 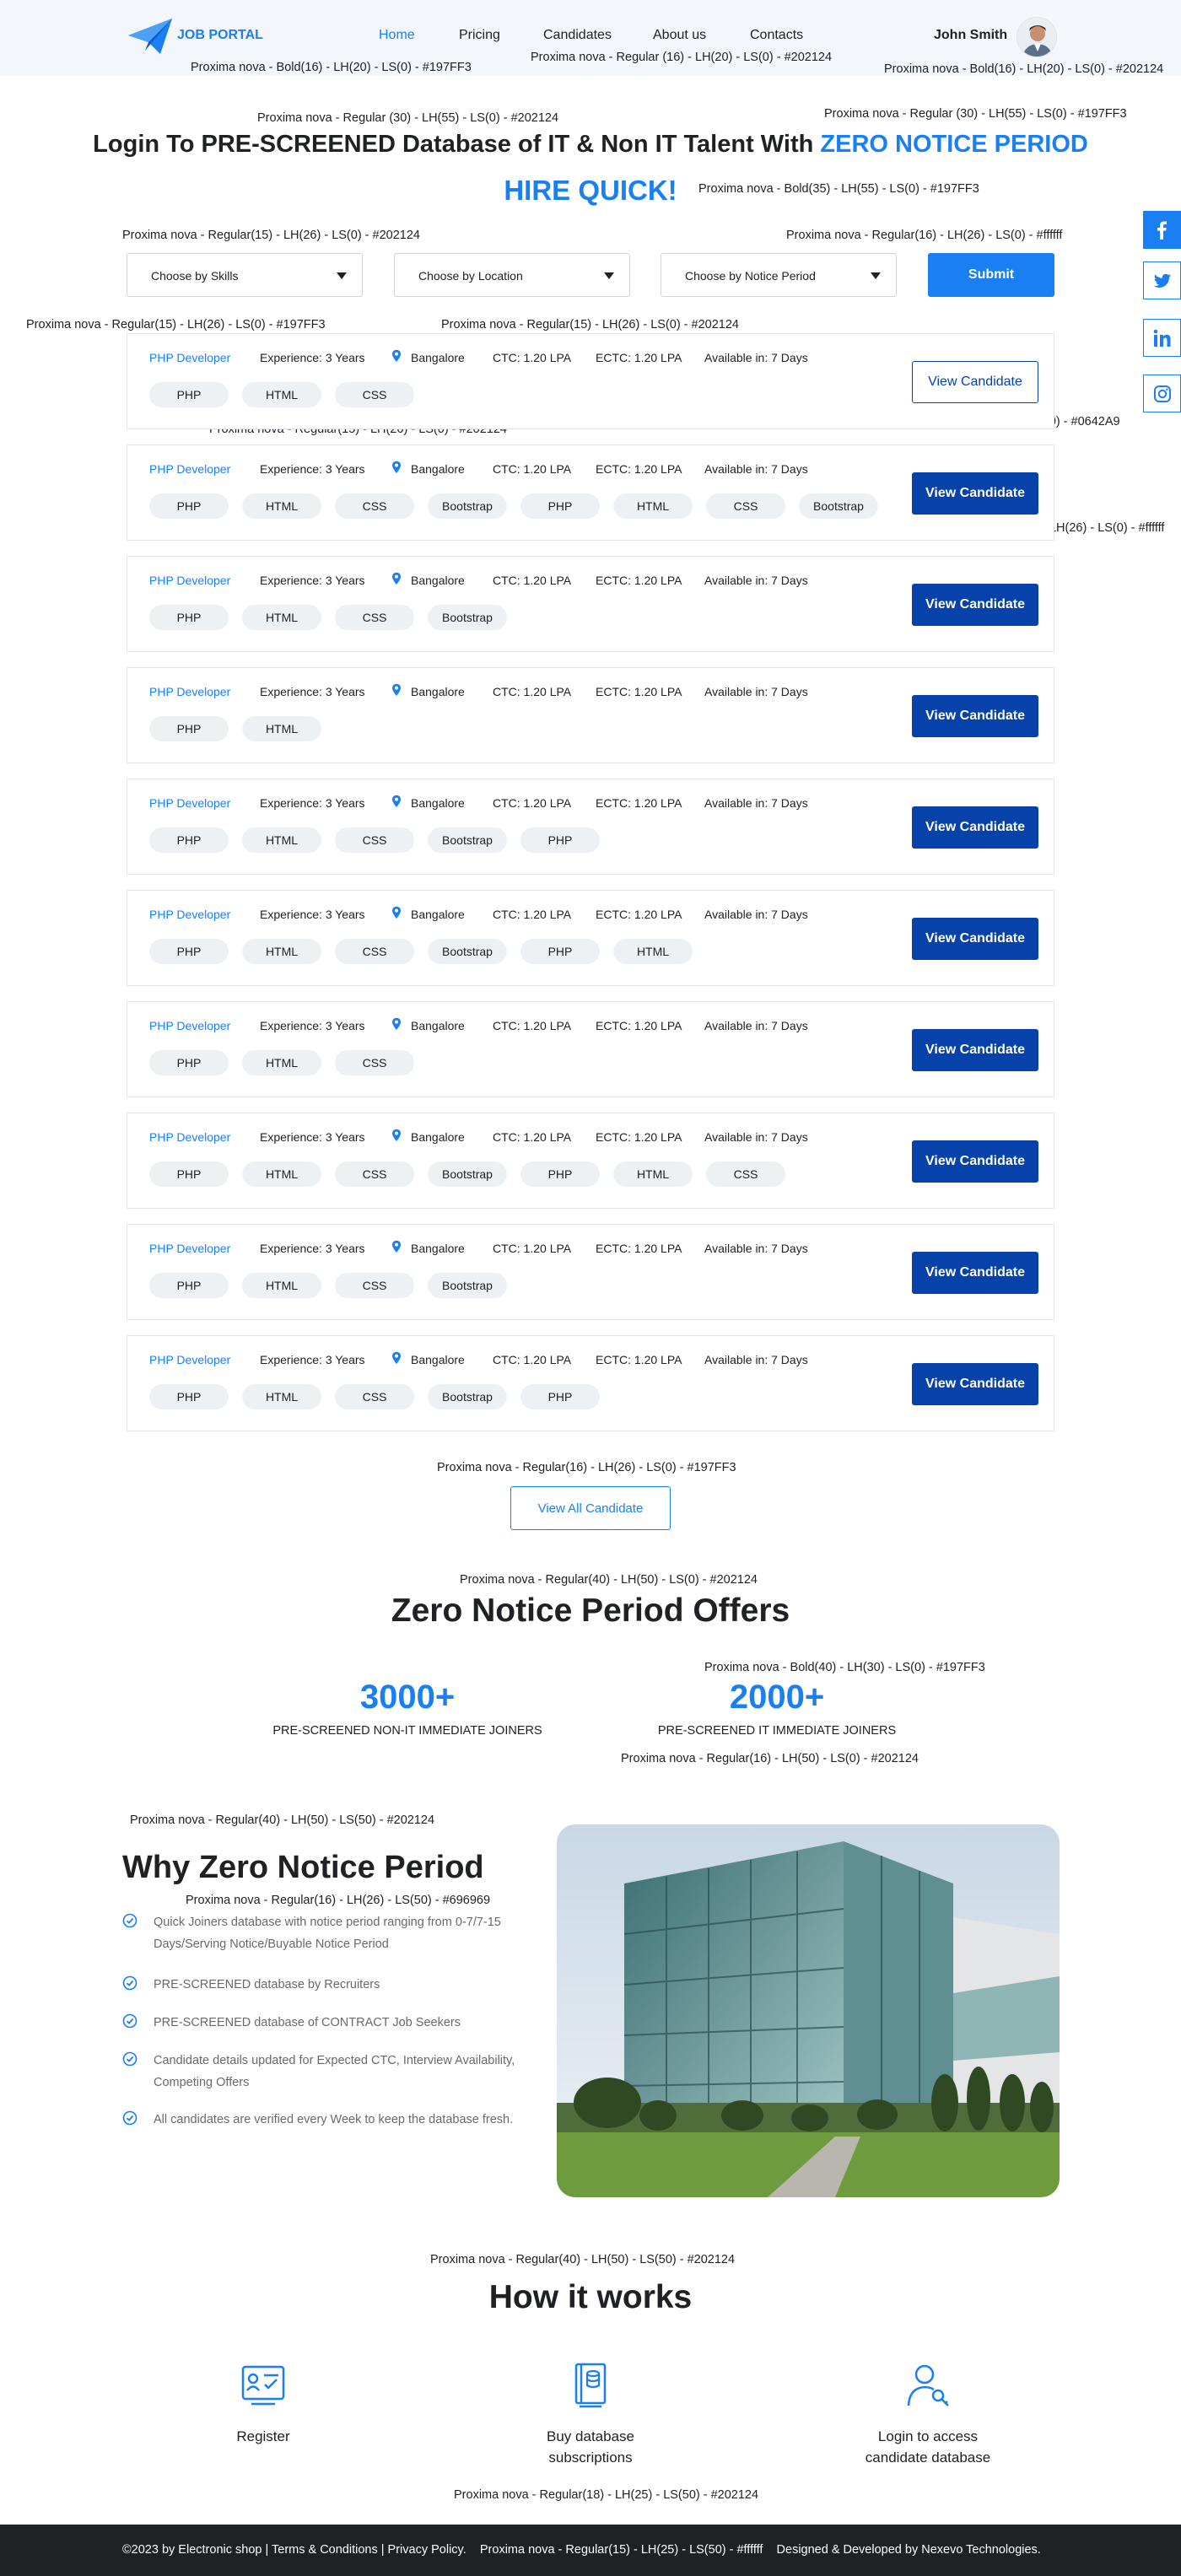 I want to click on linkedin-icon, so click(x=1162, y=338).